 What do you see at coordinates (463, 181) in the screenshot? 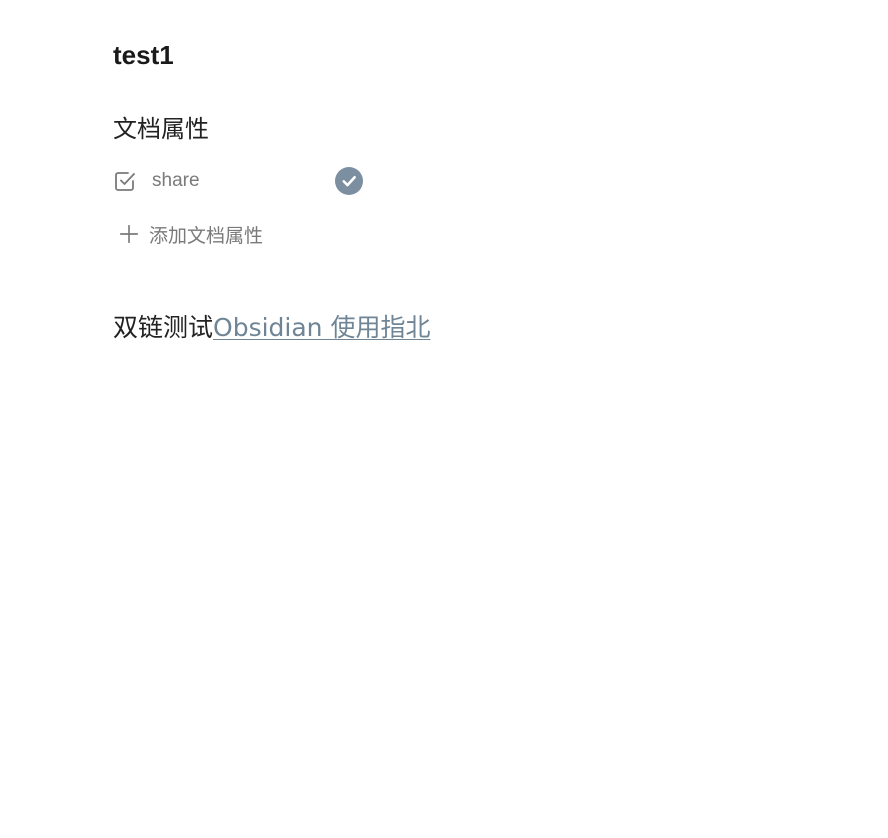
I see `property-row-share: share` at bounding box center [463, 181].